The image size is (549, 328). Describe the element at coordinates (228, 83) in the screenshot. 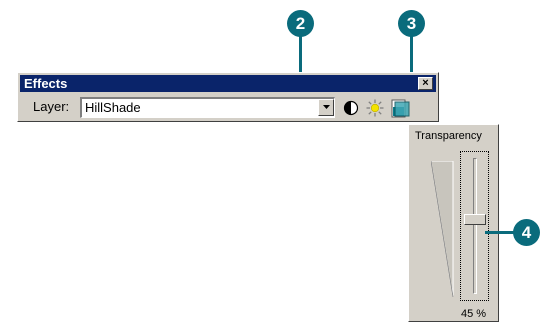

I see `effects-titlebar: Effects ×` at that location.